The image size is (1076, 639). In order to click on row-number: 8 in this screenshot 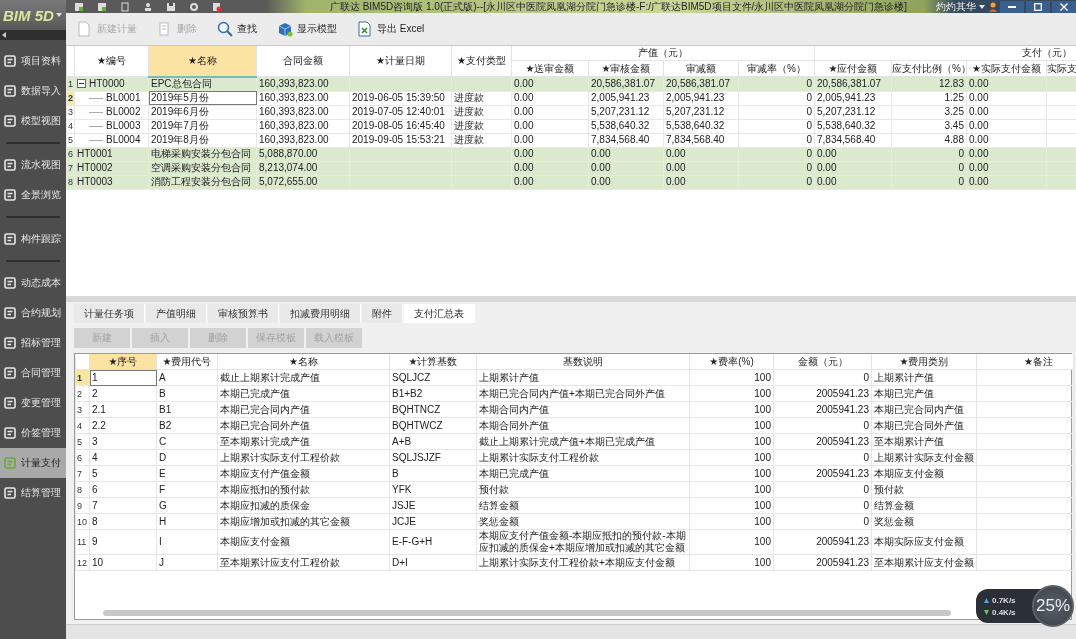, I will do `click(70, 182)`.